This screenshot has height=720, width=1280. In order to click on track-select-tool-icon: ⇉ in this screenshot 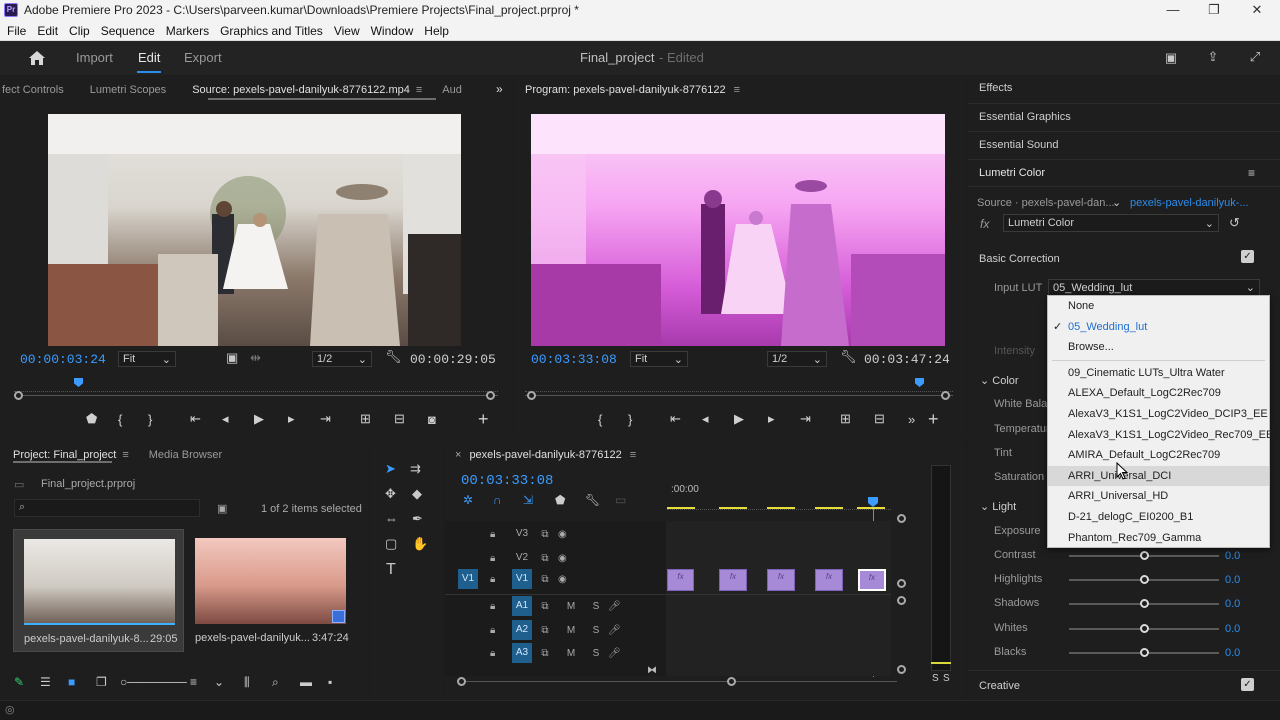, I will do `click(415, 469)`.